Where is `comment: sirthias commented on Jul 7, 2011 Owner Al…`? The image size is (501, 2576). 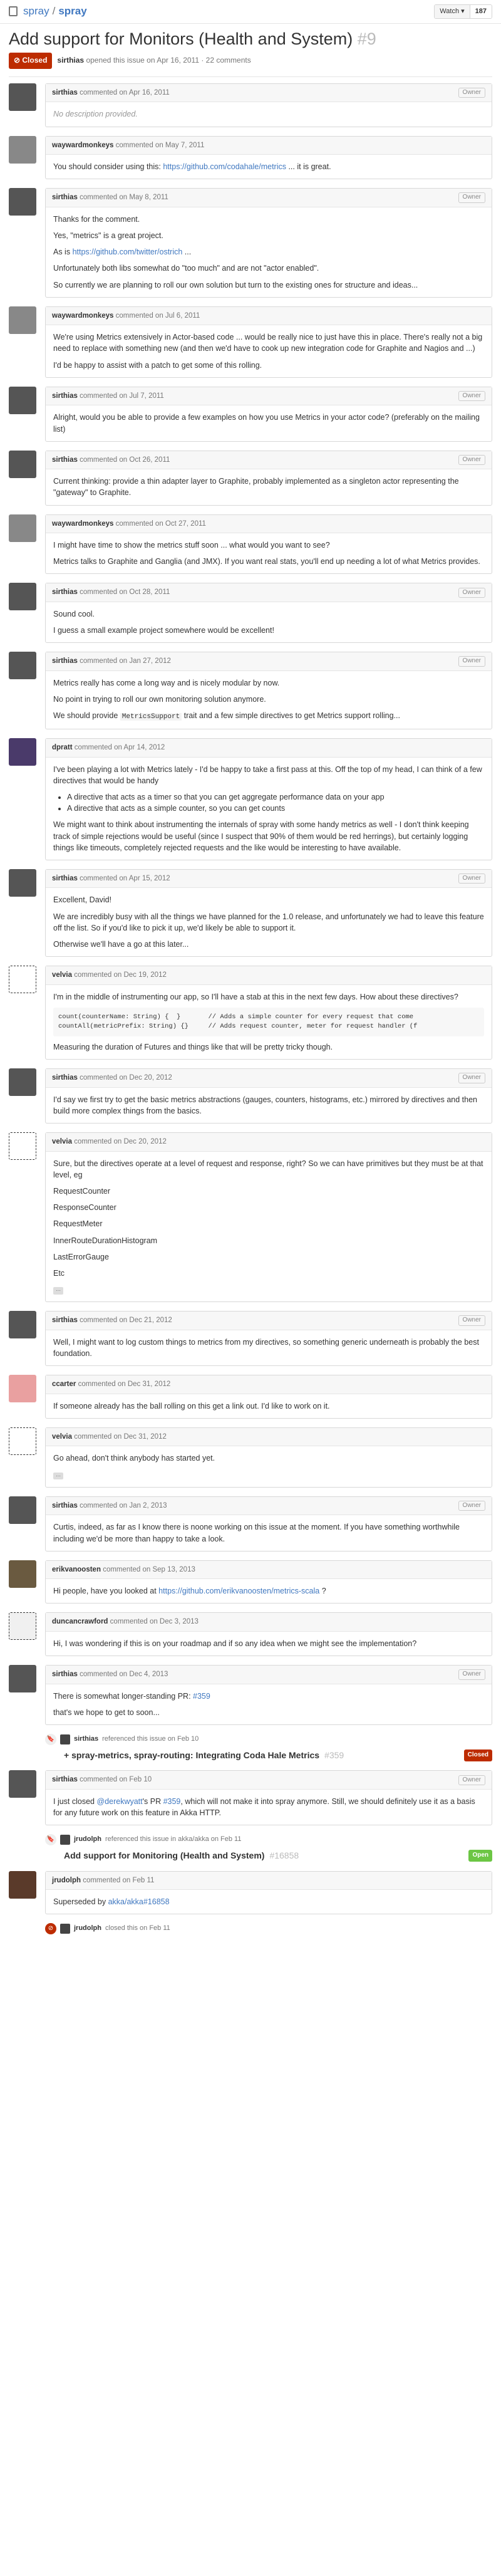
comment: sirthias commented on Jul 7, 2011 Owner Al… is located at coordinates (250, 414).